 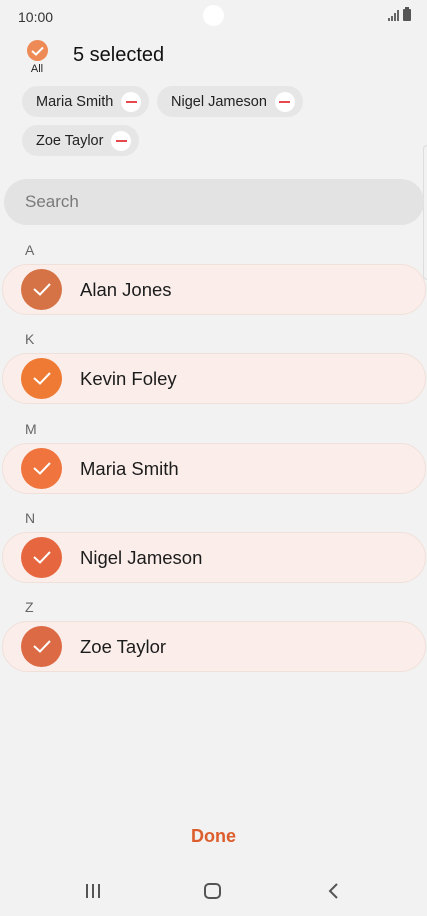 I want to click on recent-apps-icon, so click(x=93, y=891).